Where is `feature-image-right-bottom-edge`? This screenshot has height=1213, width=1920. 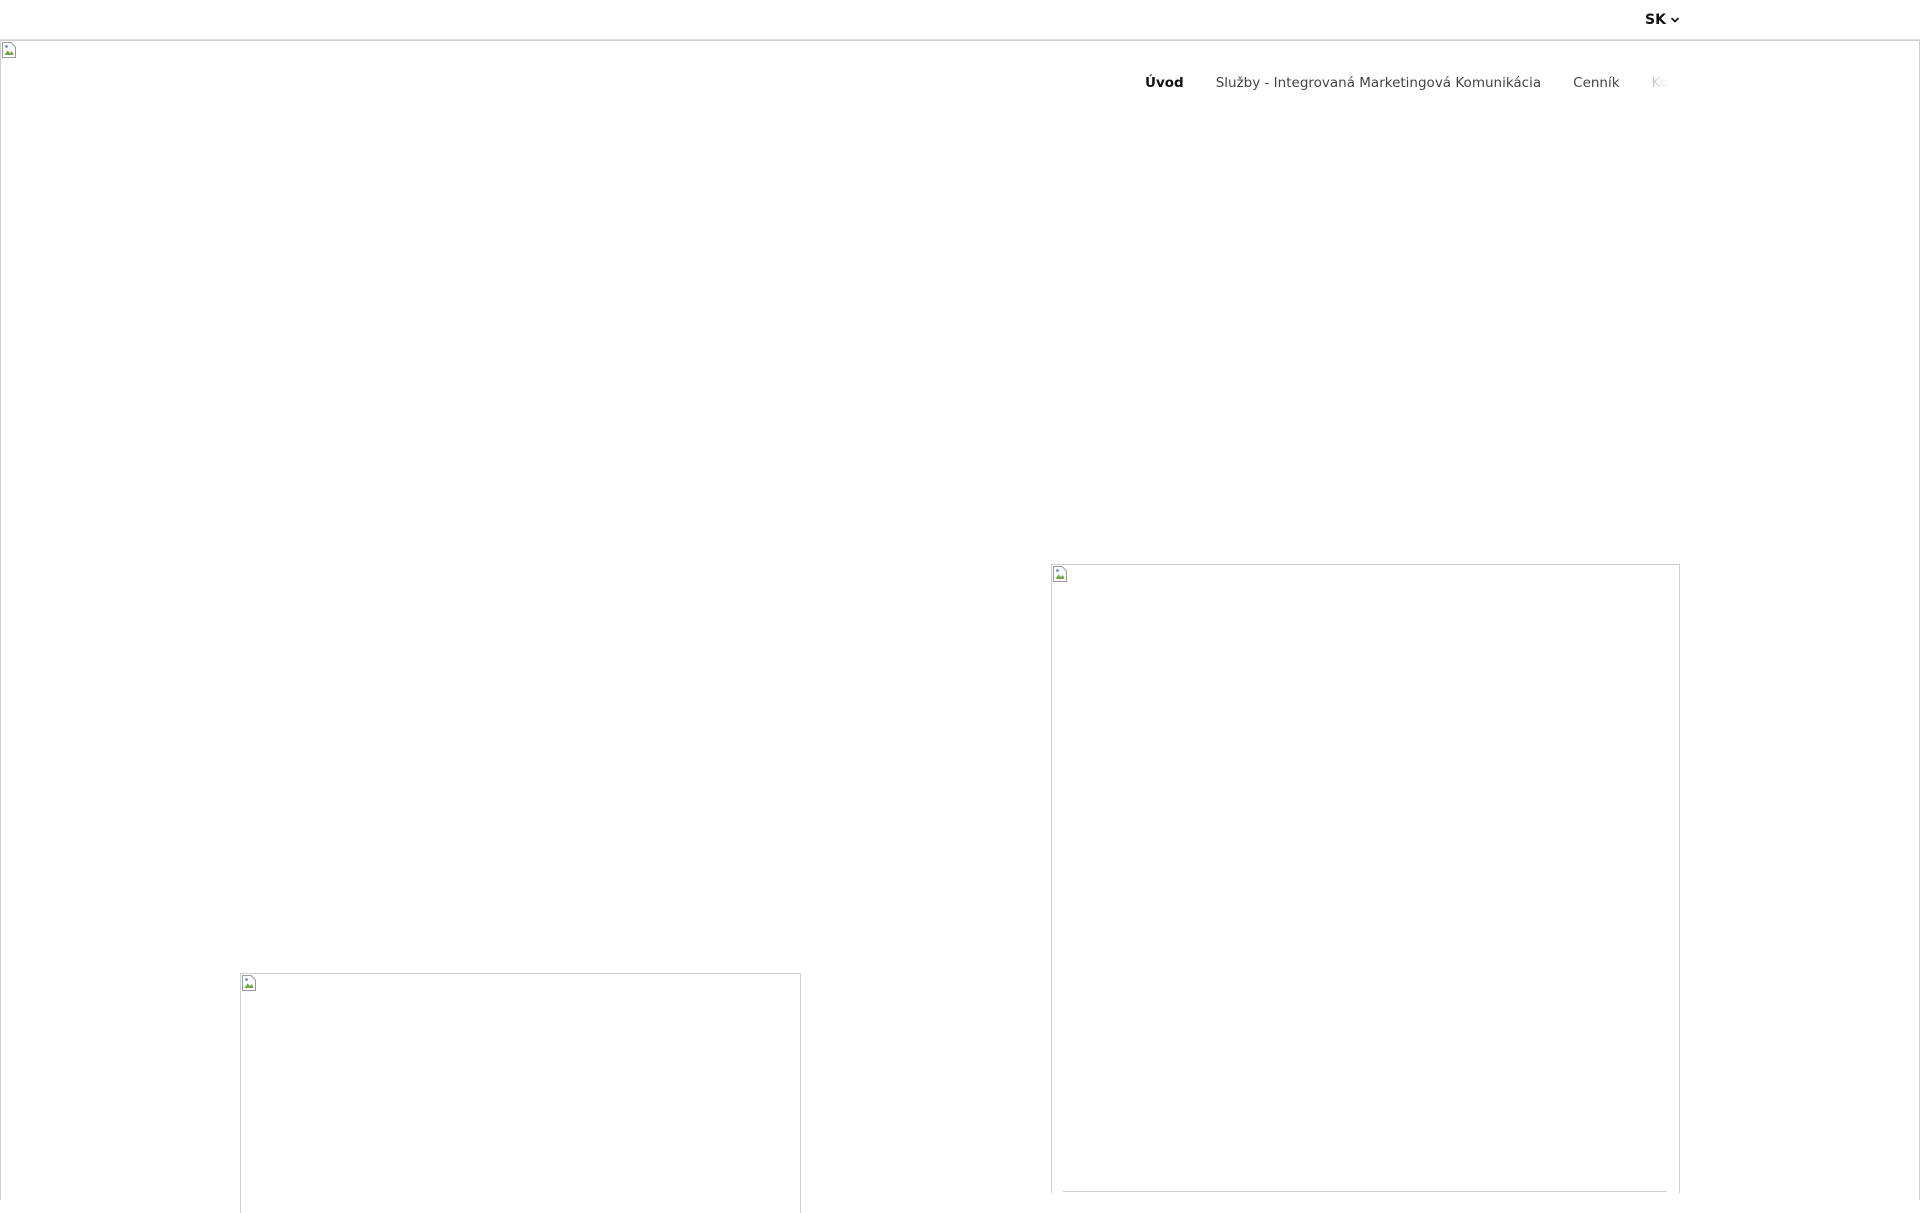
feature-image-right-bottom-edge is located at coordinates (1365, 1191).